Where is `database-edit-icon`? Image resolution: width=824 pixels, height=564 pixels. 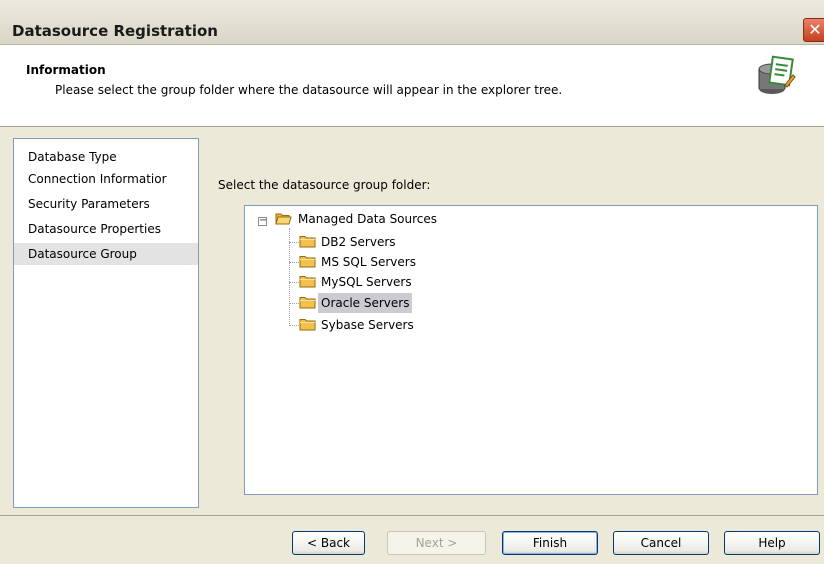 database-edit-icon is located at coordinates (777, 74).